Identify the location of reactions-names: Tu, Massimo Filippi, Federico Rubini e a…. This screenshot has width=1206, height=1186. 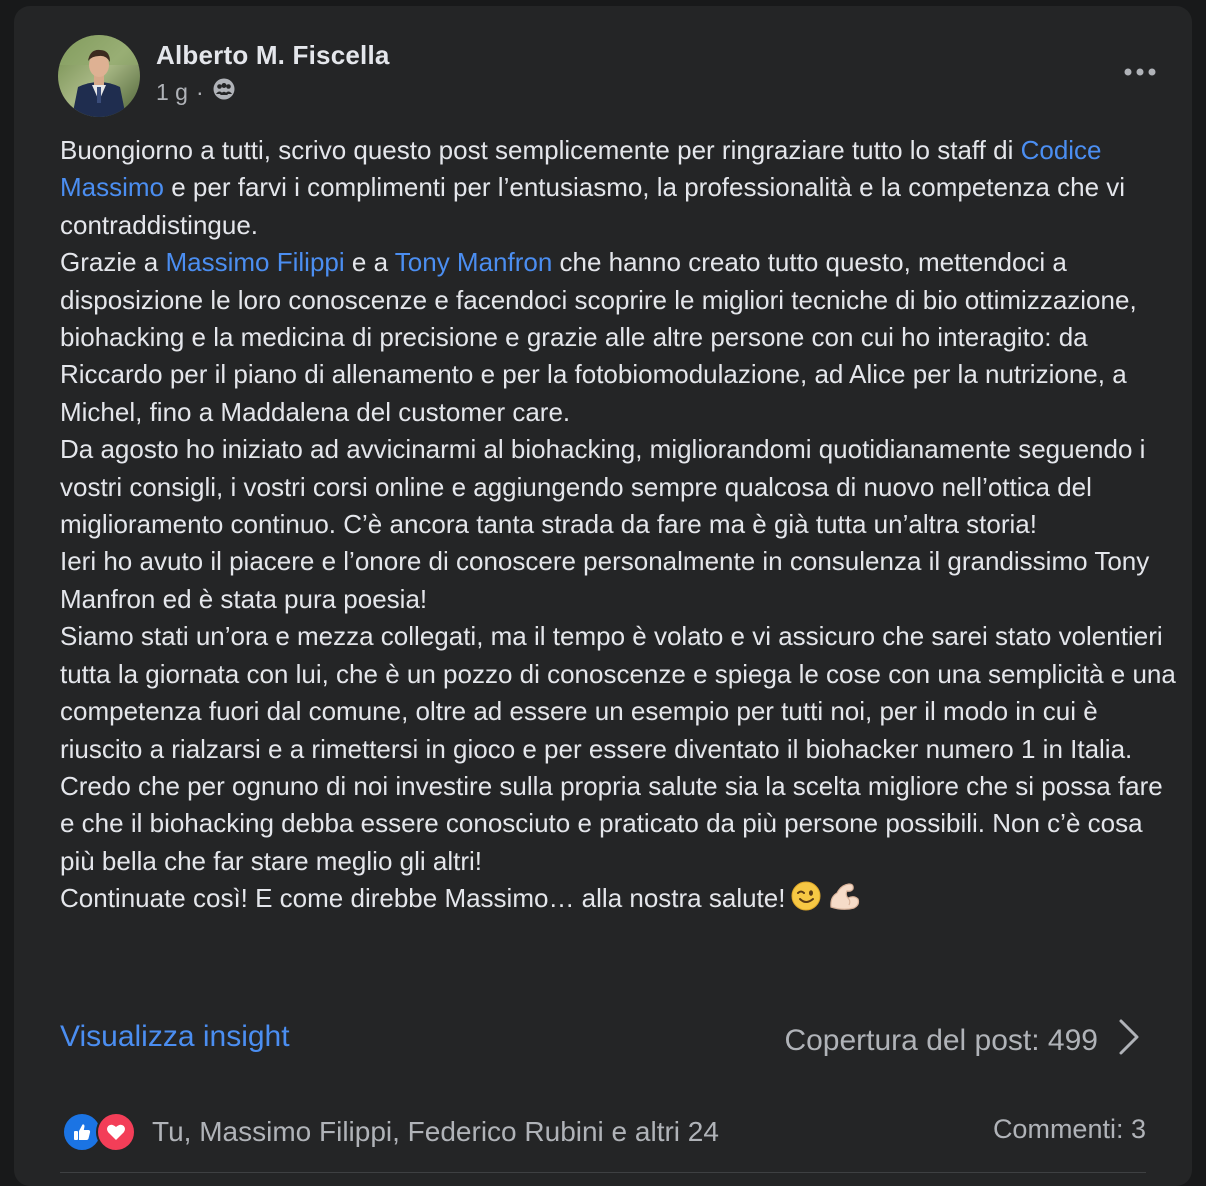
(435, 1132).